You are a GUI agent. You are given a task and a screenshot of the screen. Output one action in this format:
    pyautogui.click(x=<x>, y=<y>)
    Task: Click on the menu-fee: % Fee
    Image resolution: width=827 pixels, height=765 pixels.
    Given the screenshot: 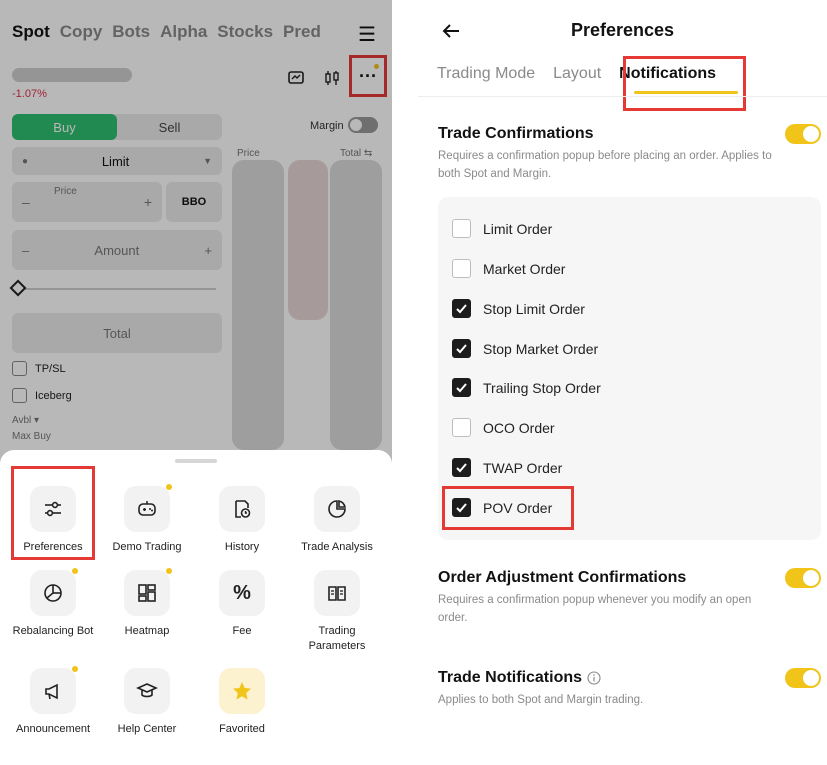 What is the action you would take?
    pyautogui.click(x=242, y=604)
    